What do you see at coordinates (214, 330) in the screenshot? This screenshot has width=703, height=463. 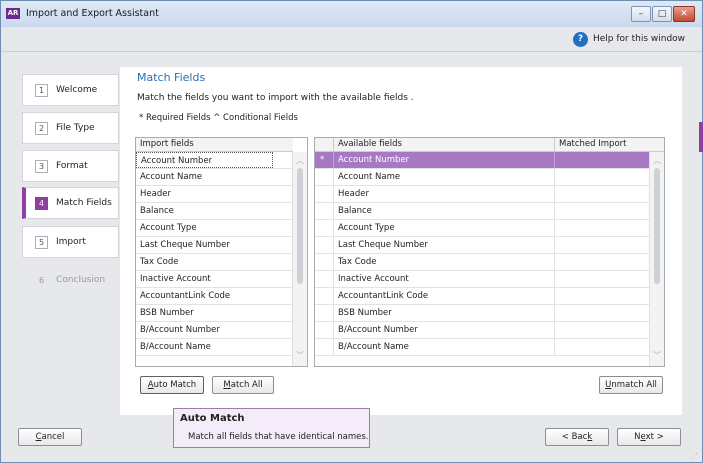 I see `import-field-row: B/Account Number` at bounding box center [214, 330].